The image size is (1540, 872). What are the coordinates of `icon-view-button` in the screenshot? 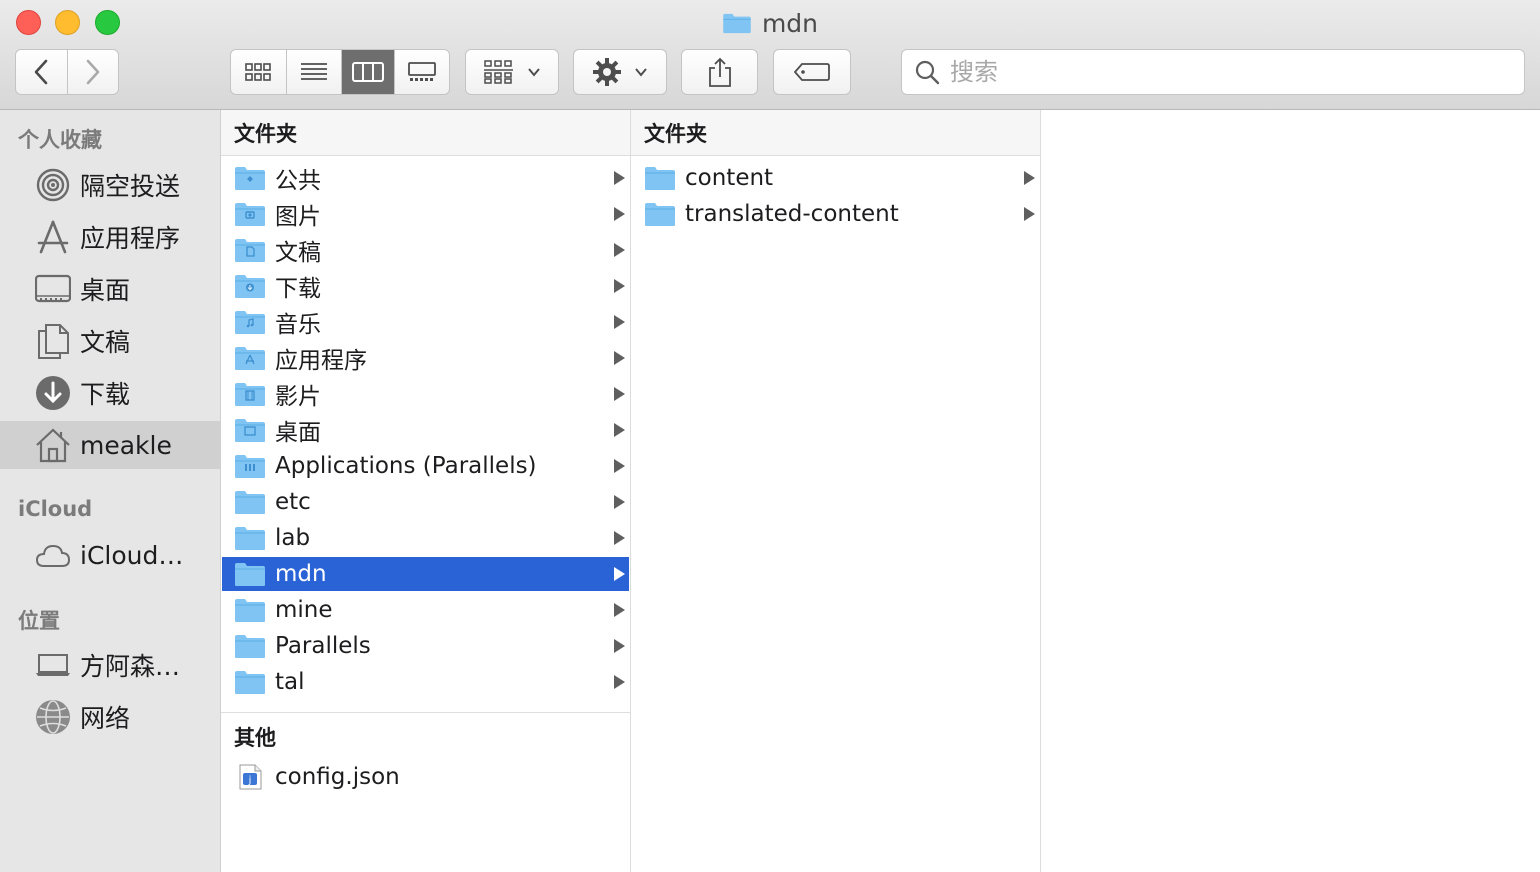 It's located at (259, 72).